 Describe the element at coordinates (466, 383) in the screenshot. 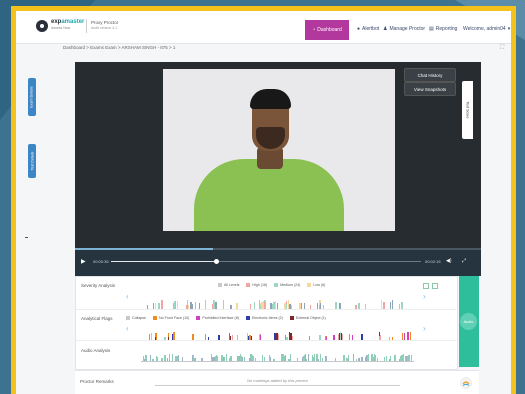

I see `remarks-icon` at that location.